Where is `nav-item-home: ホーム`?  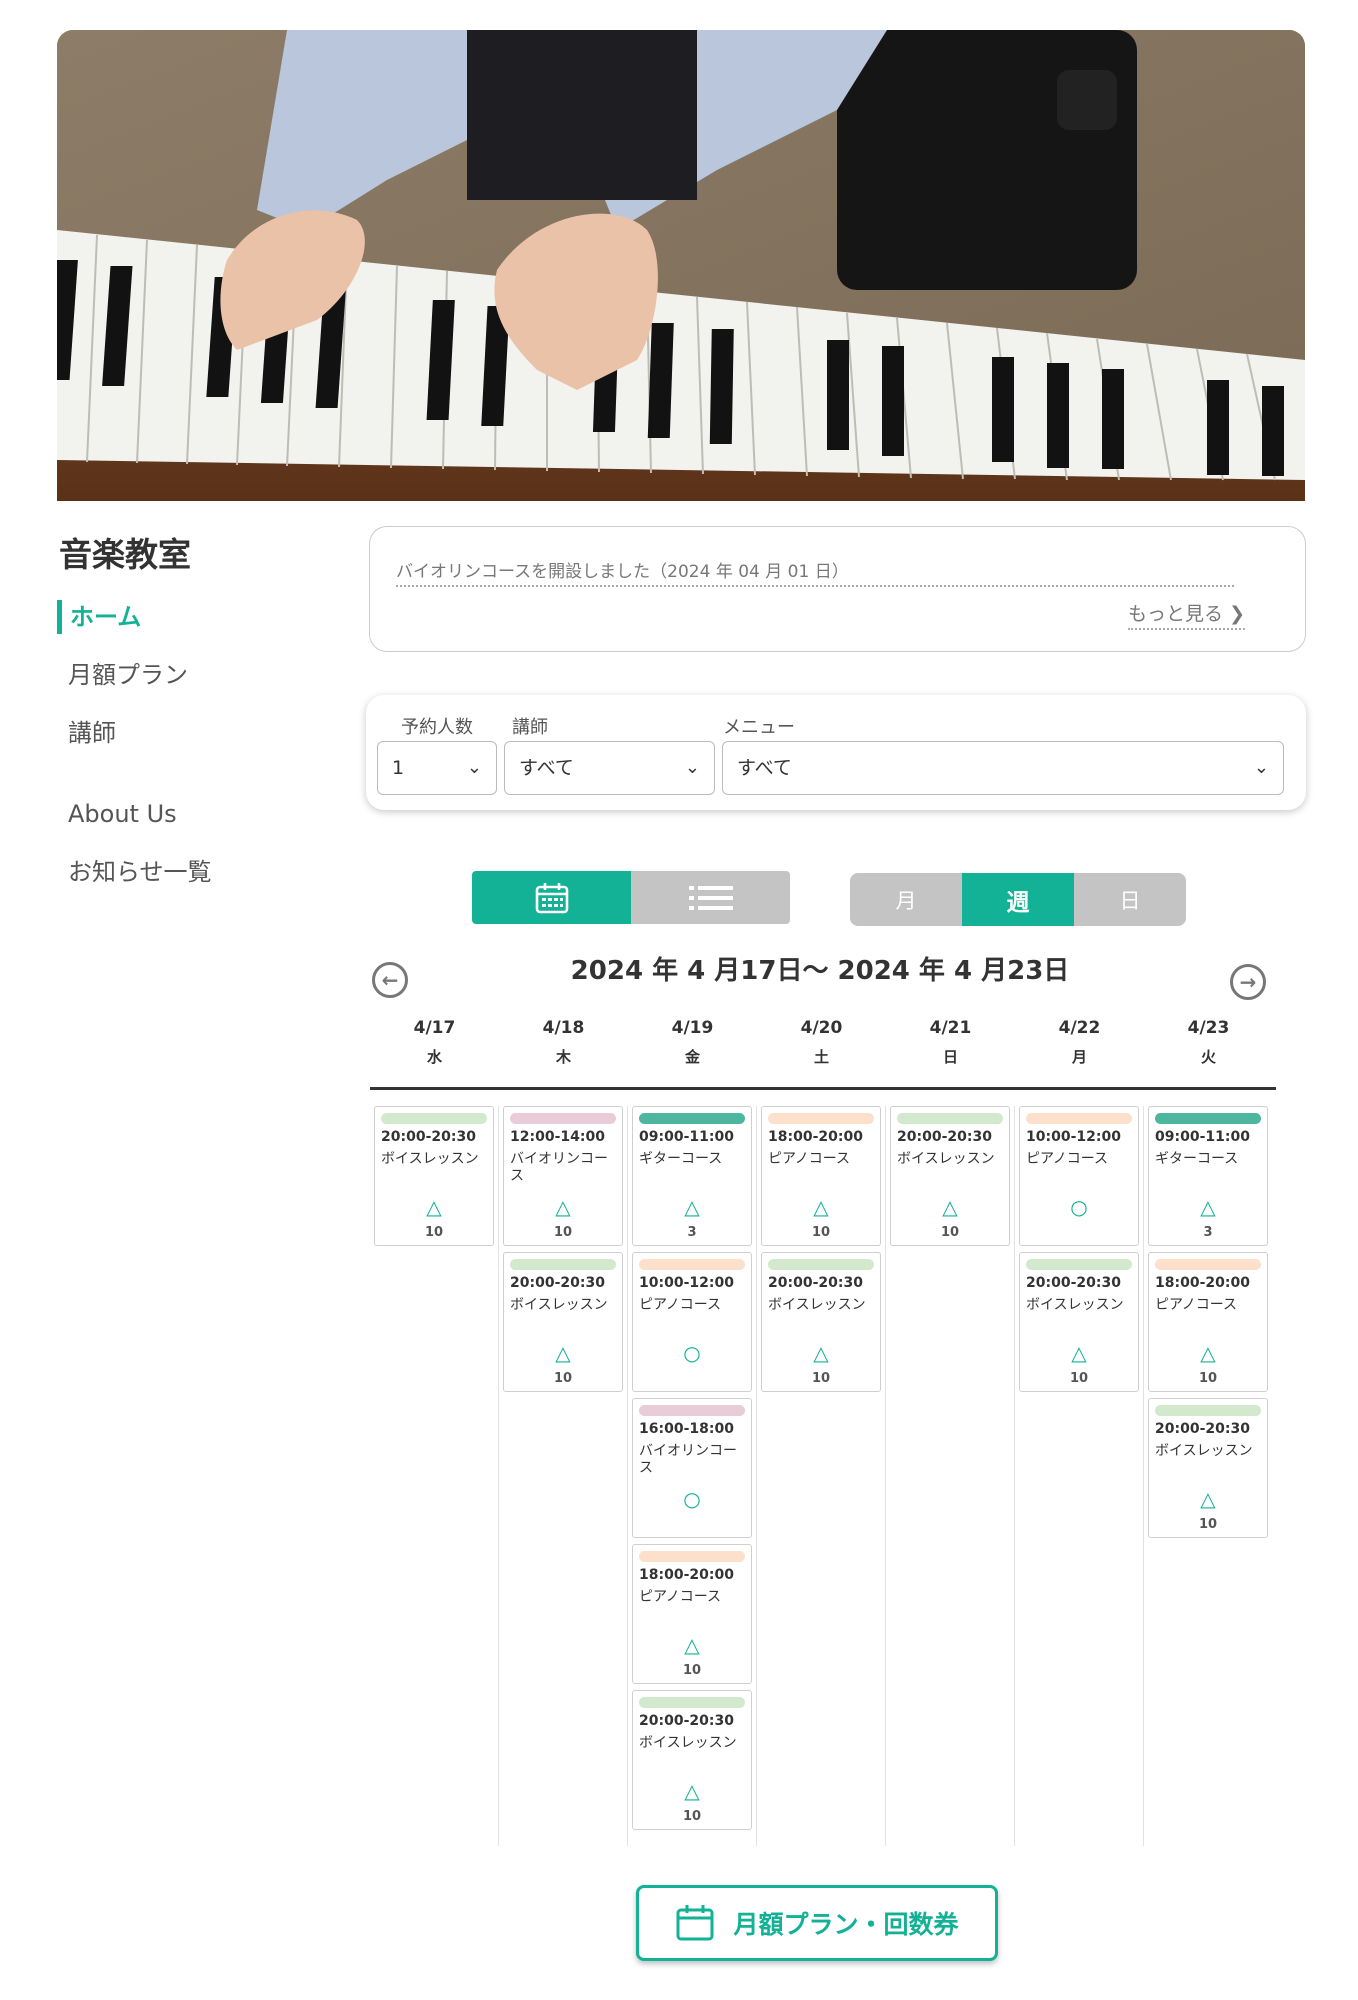 nav-item-home: ホーム is located at coordinates (99, 617).